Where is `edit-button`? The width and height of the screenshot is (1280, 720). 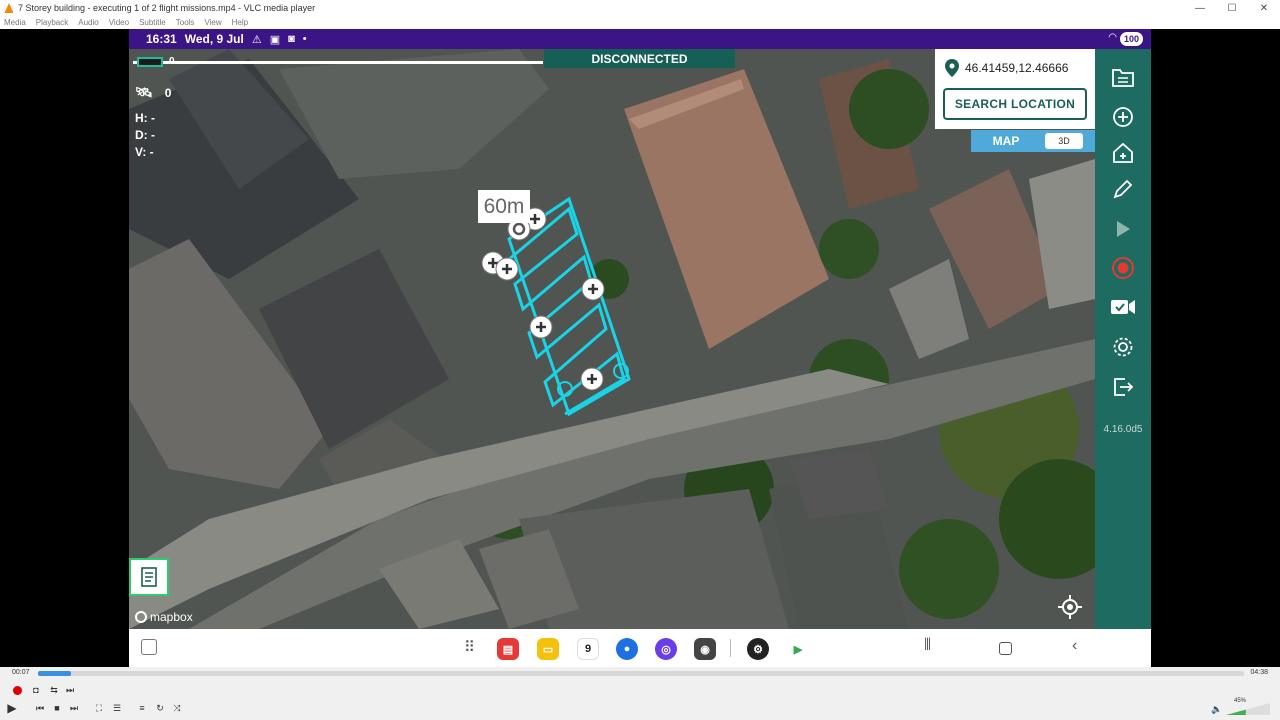
edit-button is located at coordinates (1123, 189).